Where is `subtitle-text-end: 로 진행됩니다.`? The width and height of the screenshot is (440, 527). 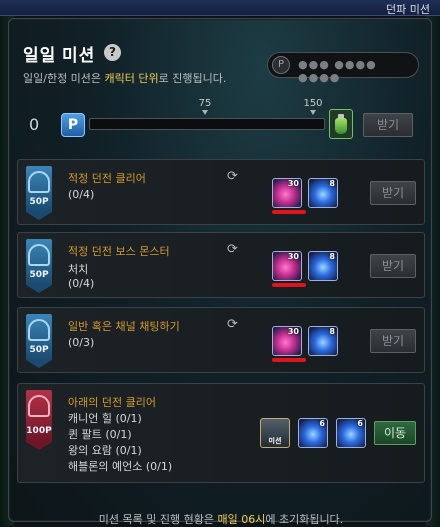
subtitle-text-end: 로 진행됩니다. is located at coordinates (192, 78).